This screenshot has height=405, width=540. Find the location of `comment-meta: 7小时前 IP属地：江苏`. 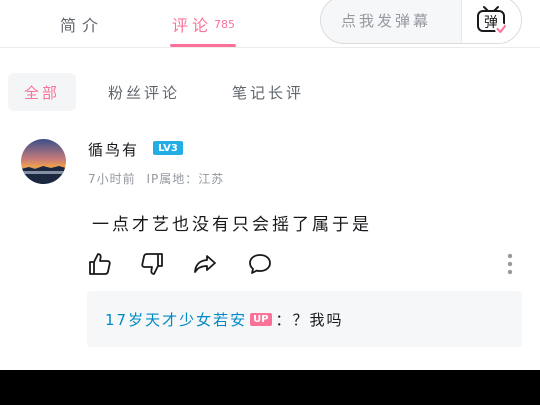

comment-meta: 7小时前 IP属地：江苏 is located at coordinates (156, 178).